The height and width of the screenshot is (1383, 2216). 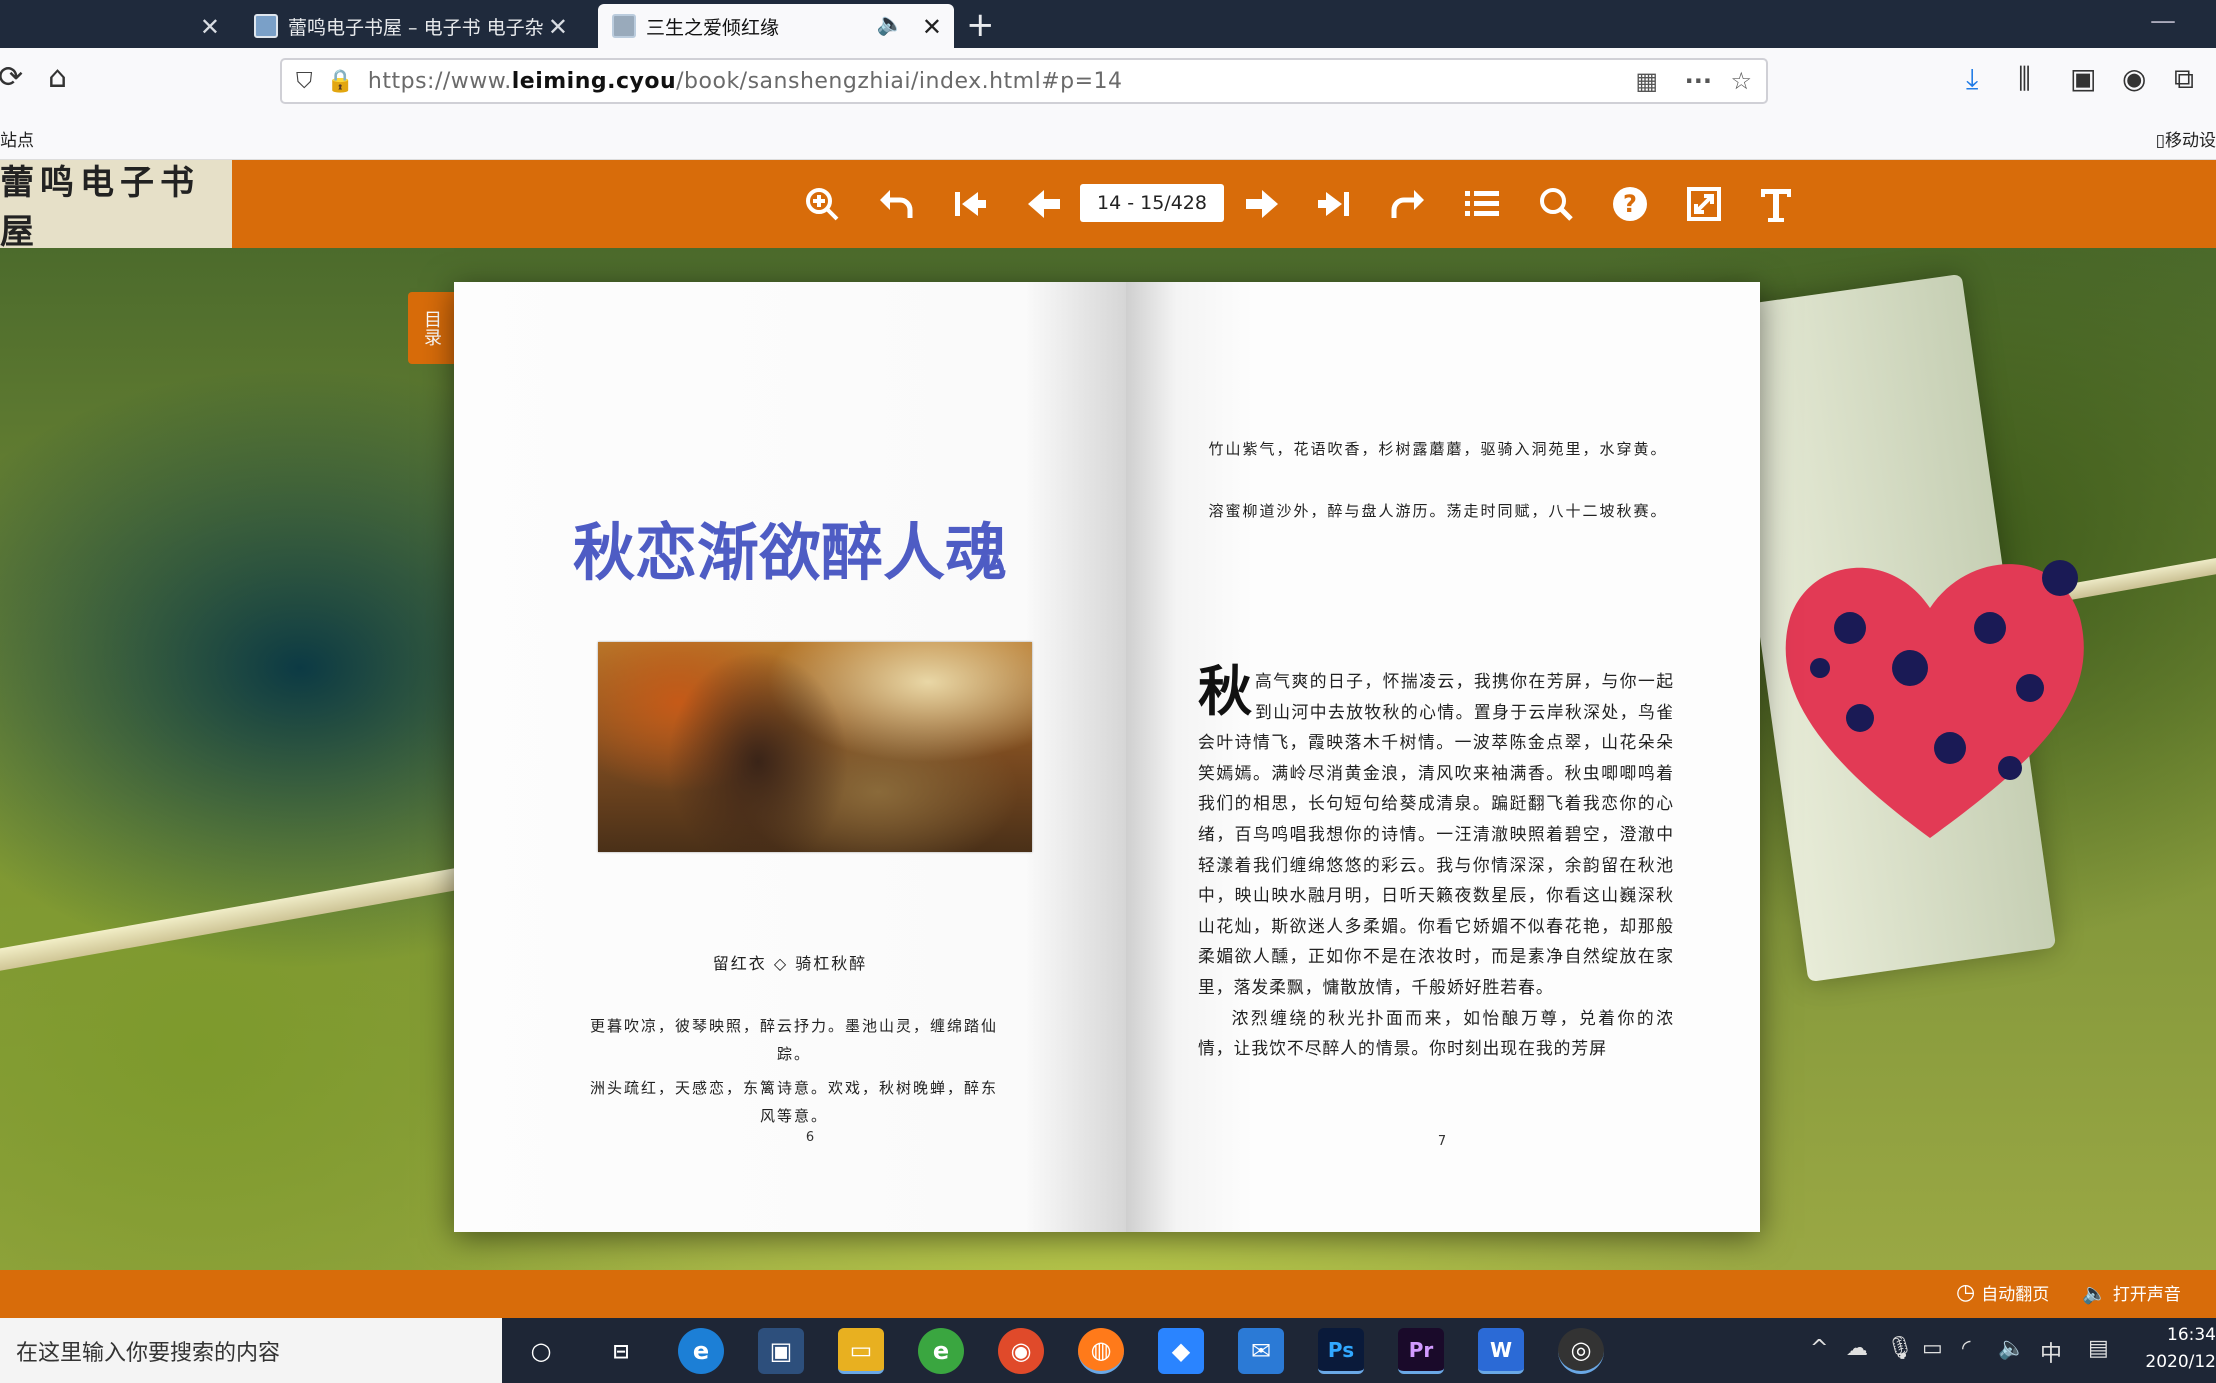 What do you see at coordinates (1108, 137) in the screenshot?
I see `bookmarks-bar: 站点 ▯移动设` at bounding box center [1108, 137].